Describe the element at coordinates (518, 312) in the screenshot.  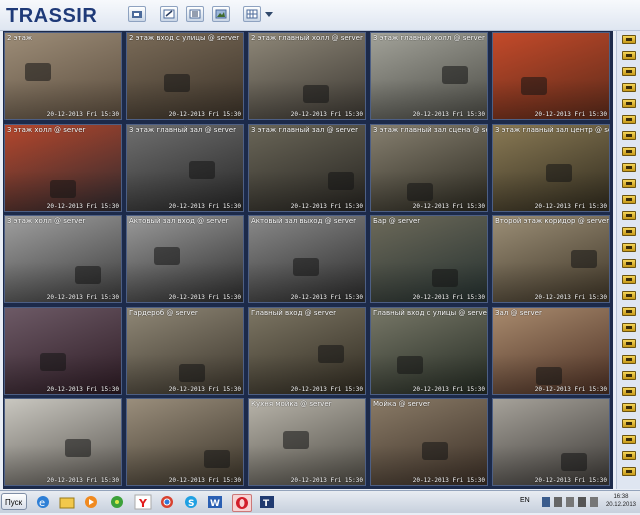
I see `camera-label: Зал @ server` at that location.